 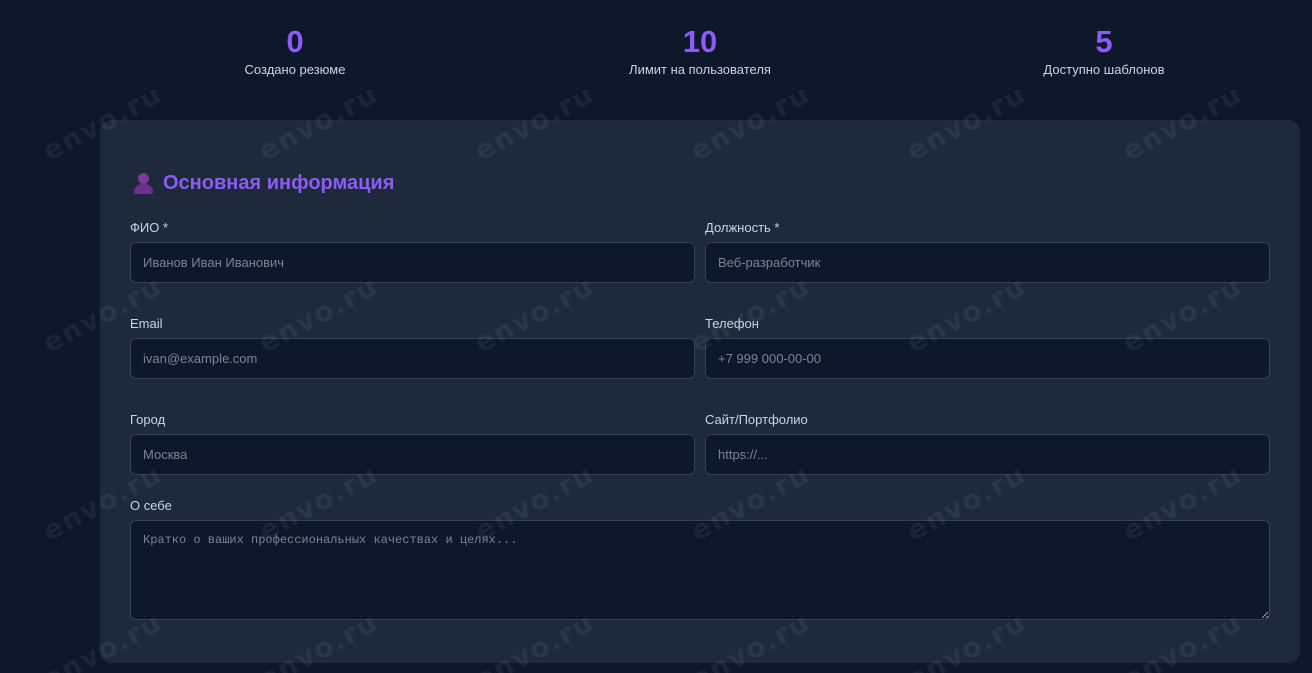 I want to click on stat-user-limit: 10 Лимит на пользователя, so click(x=700, y=51).